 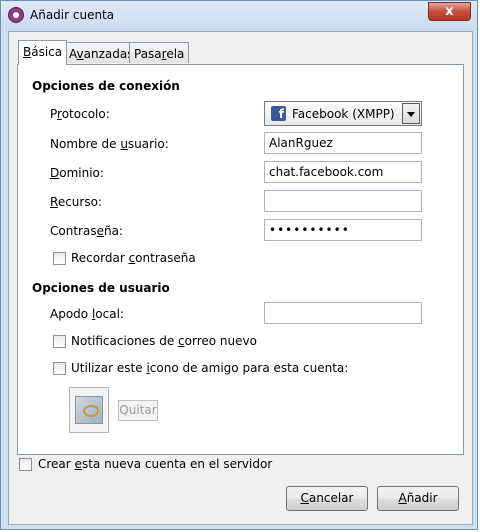 I want to click on protocol-value: Facebook (XMPP), so click(x=343, y=114).